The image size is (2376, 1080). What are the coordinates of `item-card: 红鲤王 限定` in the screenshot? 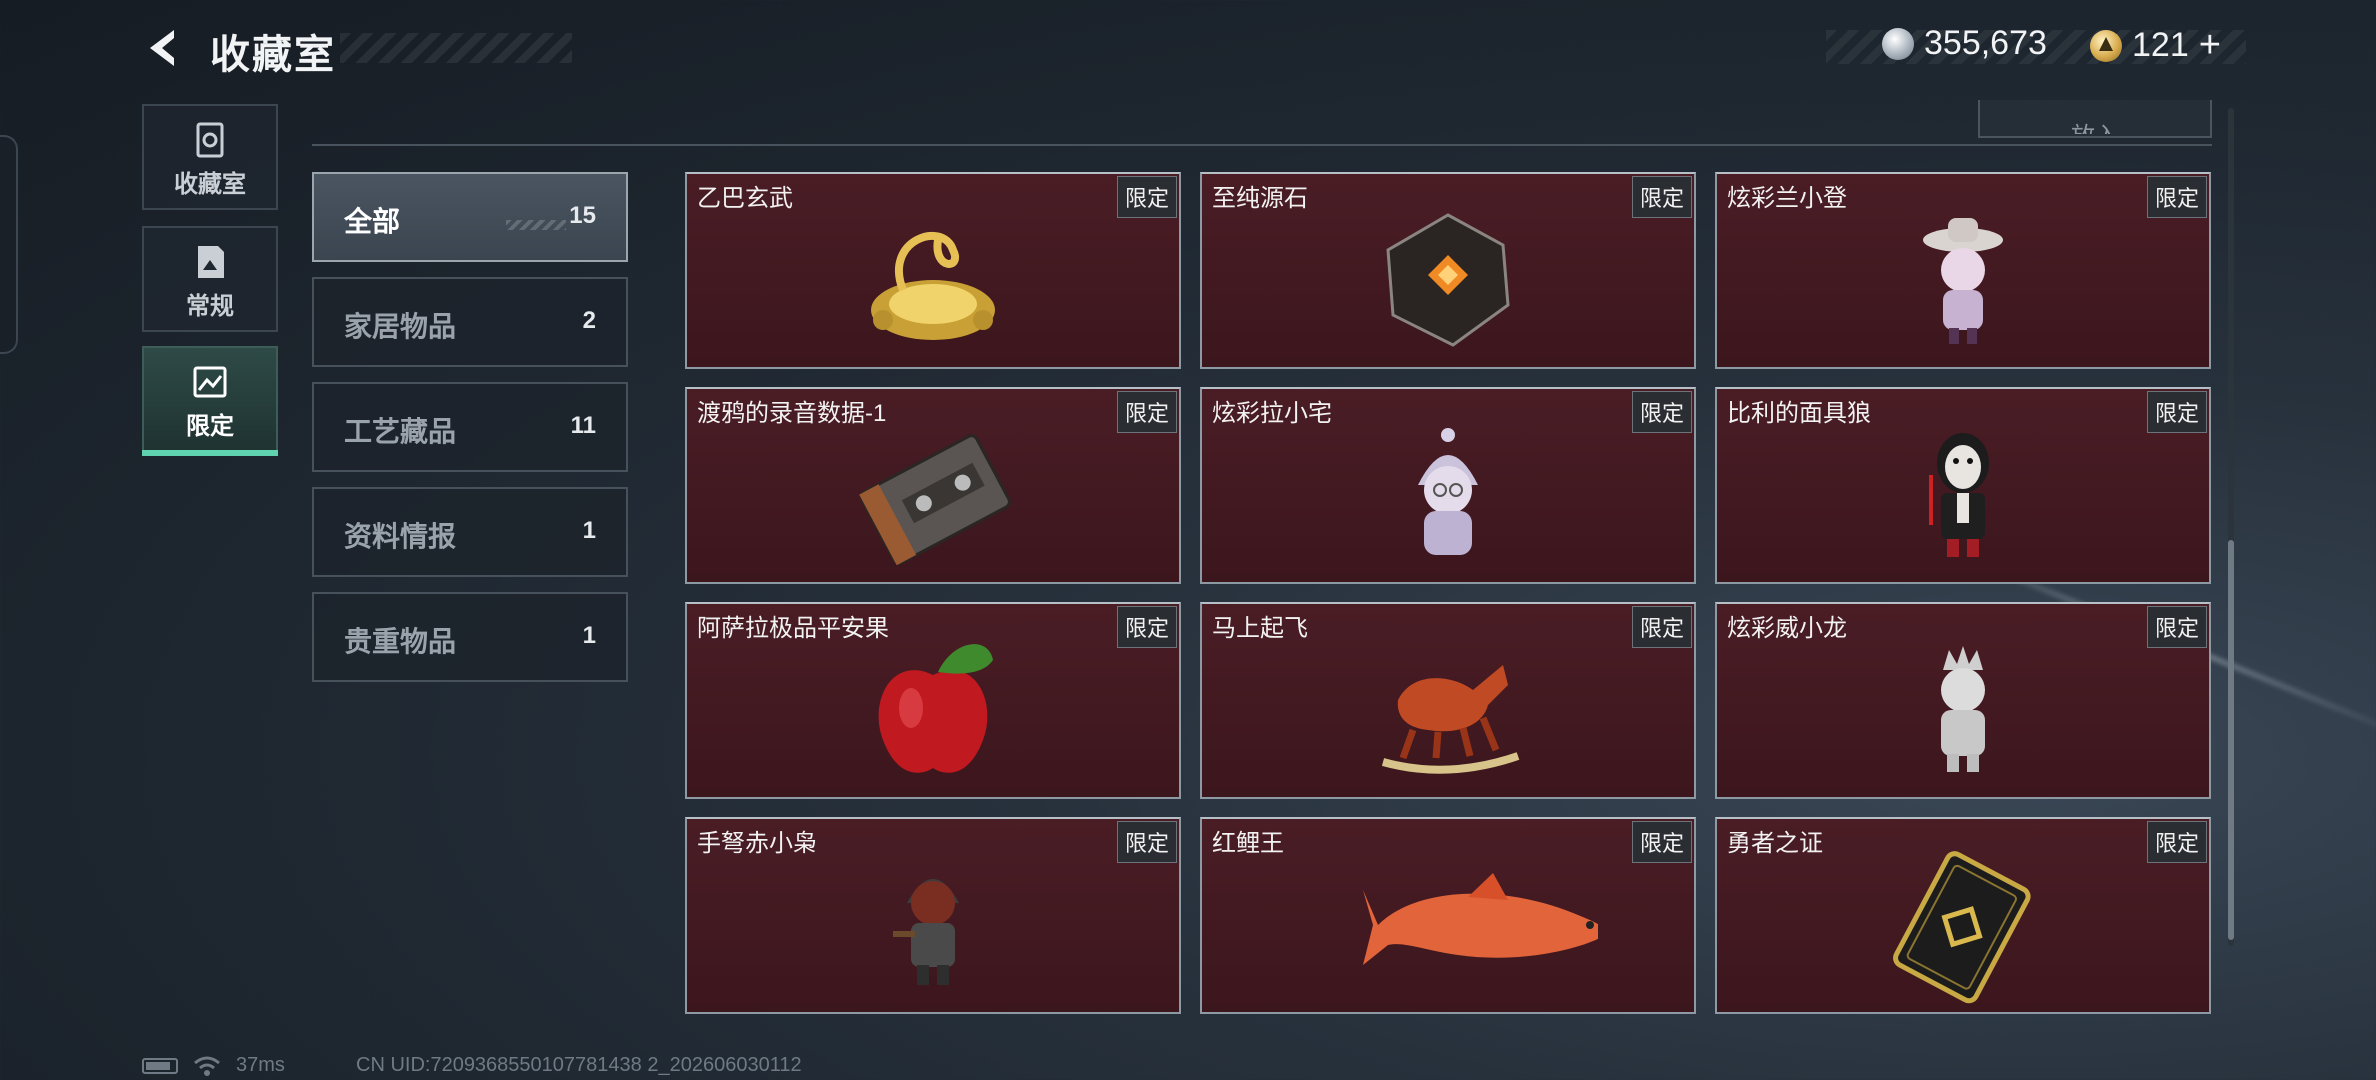 It's located at (1448, 915).